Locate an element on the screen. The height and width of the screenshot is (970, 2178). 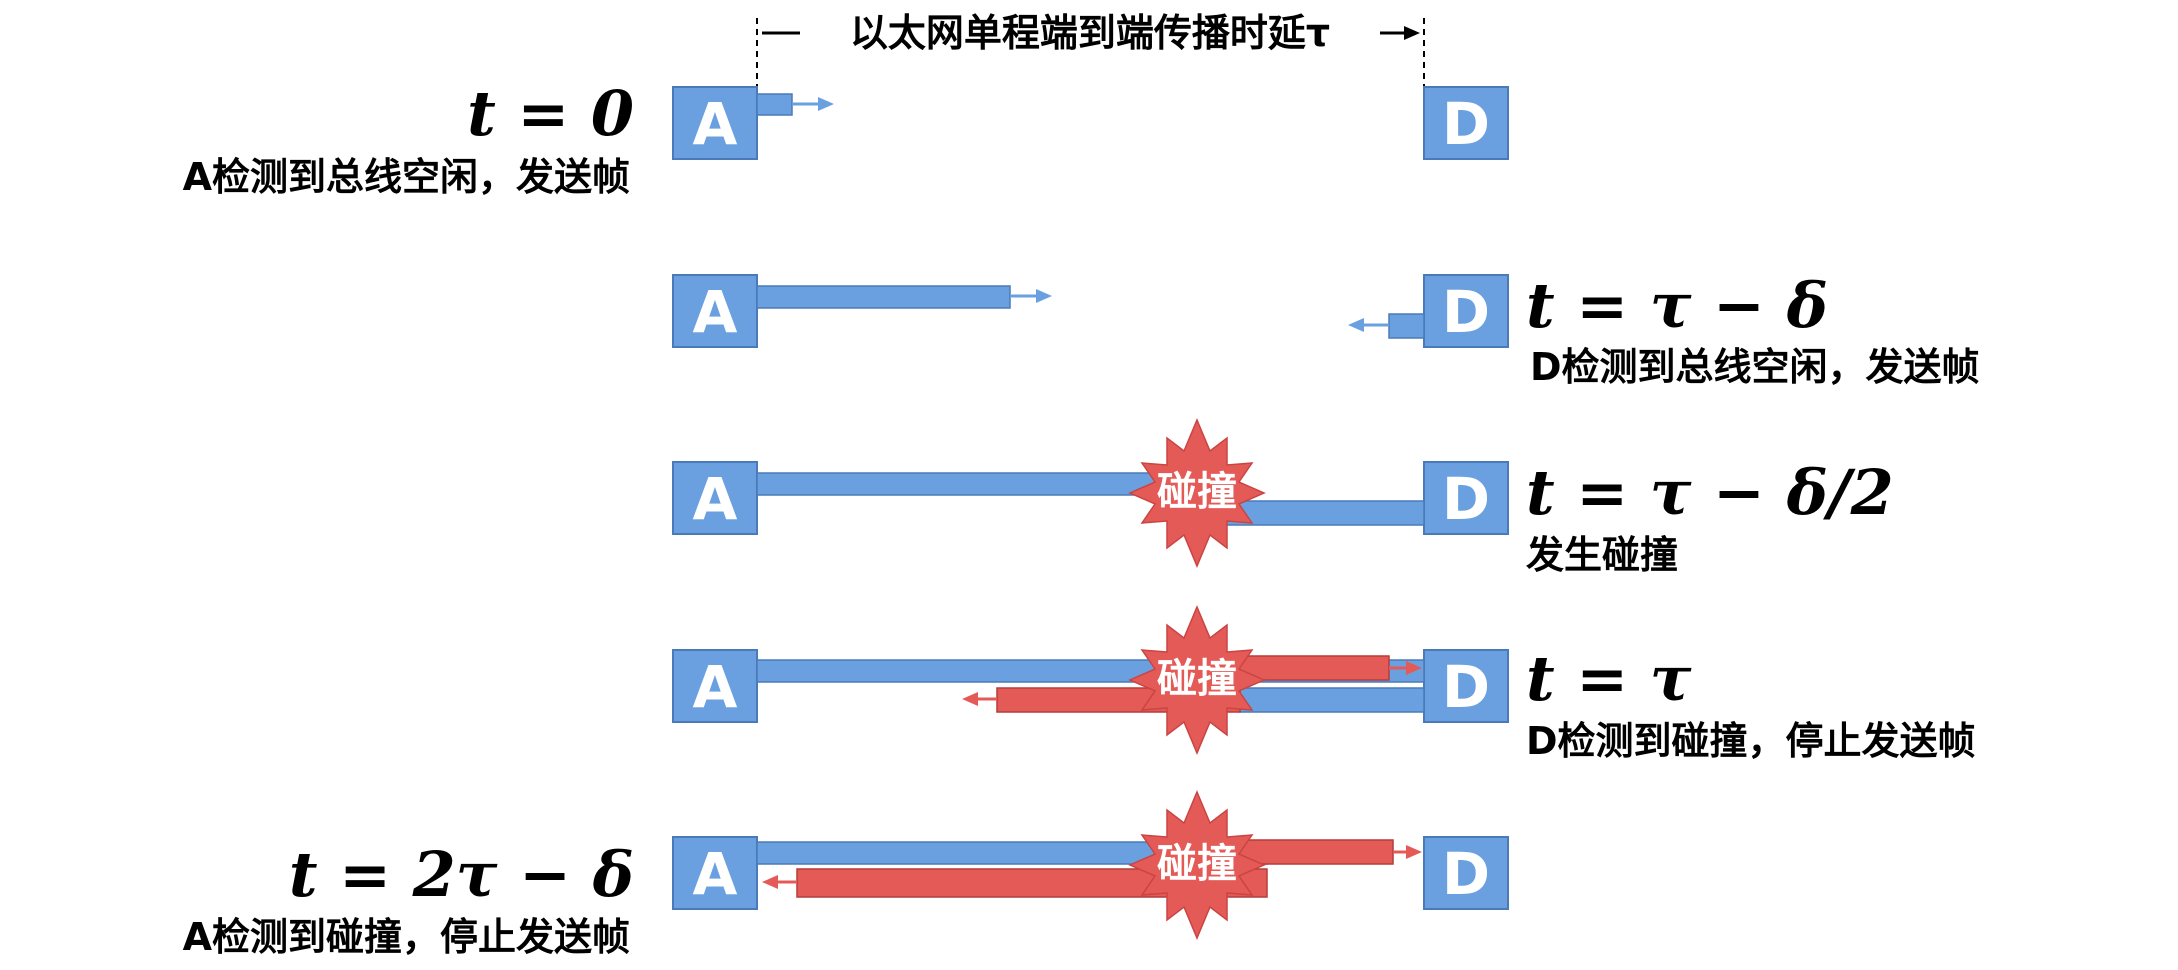
stage-row-2: A D t = τ − δ D检测到总线空闲，发送帧 is located at coordinates (1326, 329).